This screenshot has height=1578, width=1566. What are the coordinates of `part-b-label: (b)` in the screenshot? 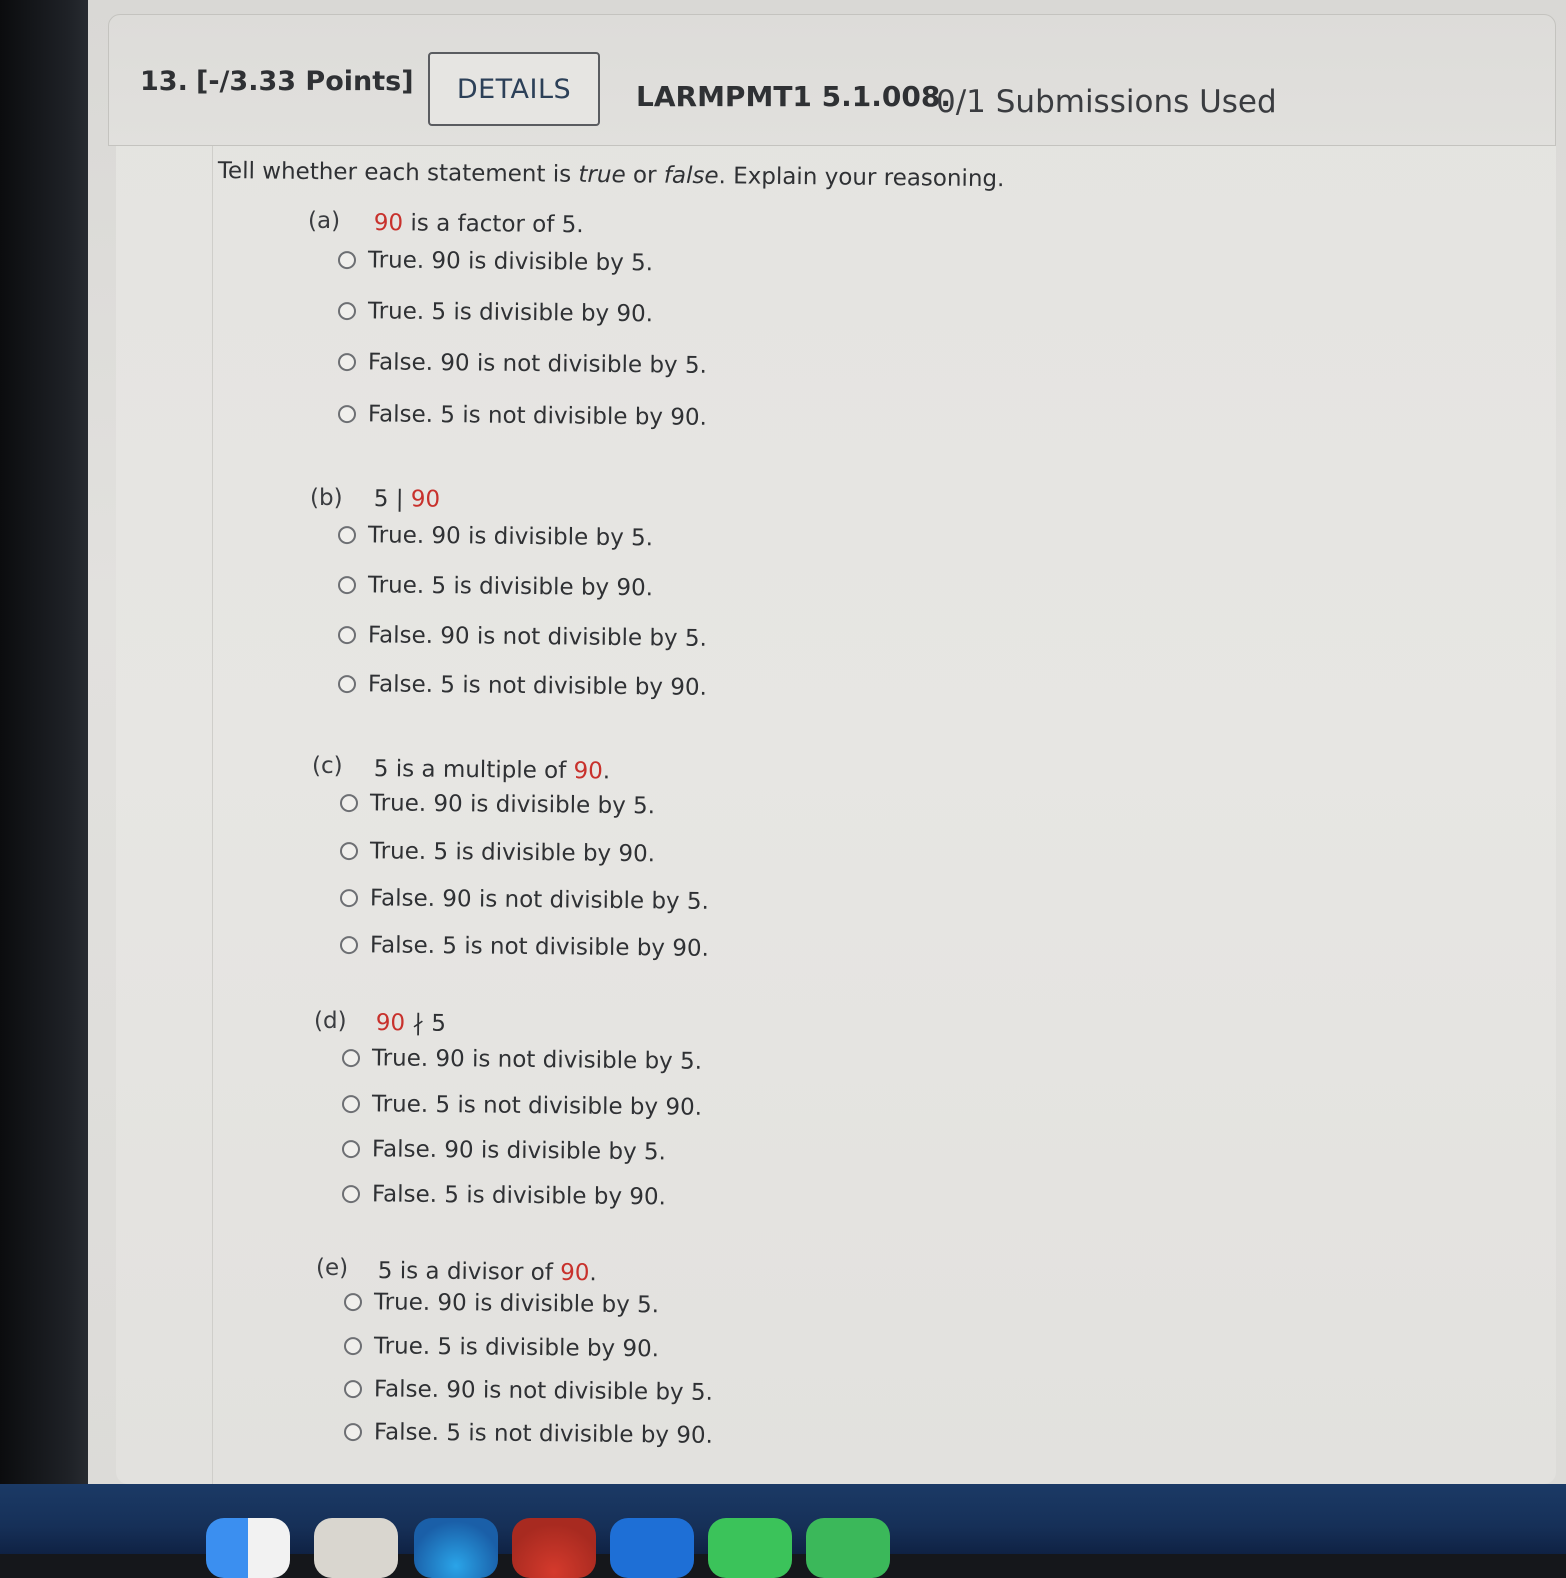 It's located at (326, 498).